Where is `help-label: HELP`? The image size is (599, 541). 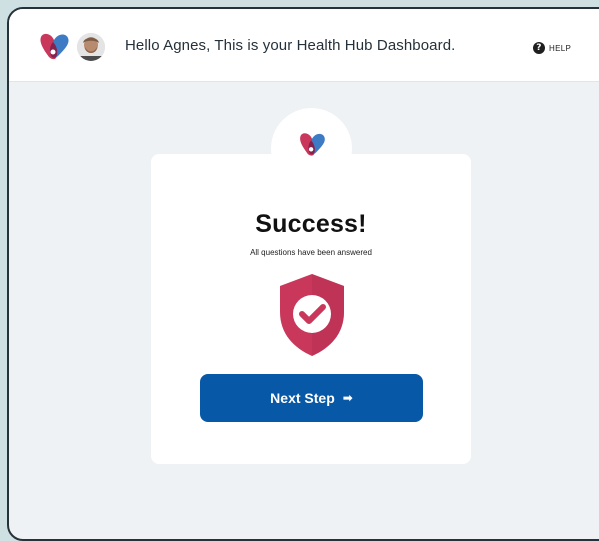 help-label: HELP is located at coordinates (560, 48).